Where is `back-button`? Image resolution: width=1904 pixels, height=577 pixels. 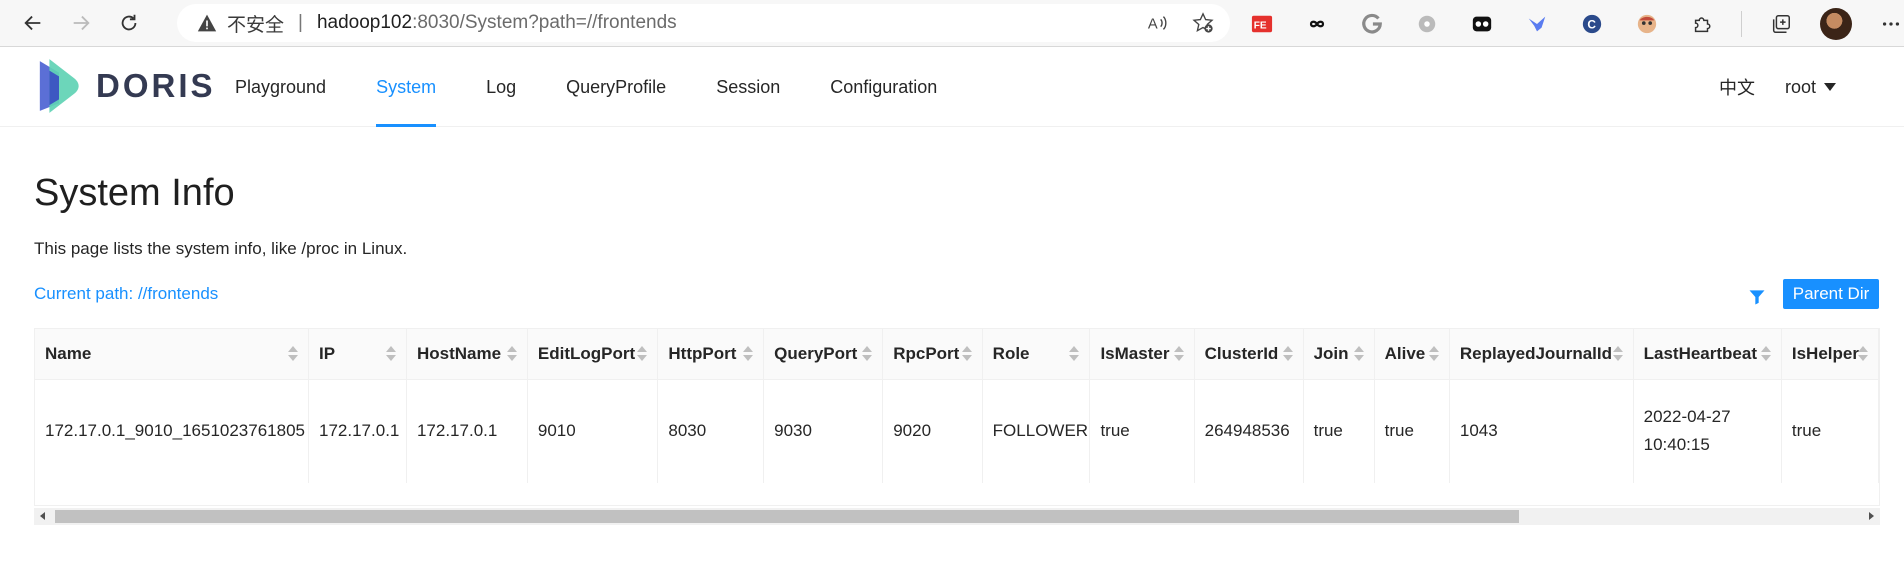 back-button is located at coordinates (33, 23).